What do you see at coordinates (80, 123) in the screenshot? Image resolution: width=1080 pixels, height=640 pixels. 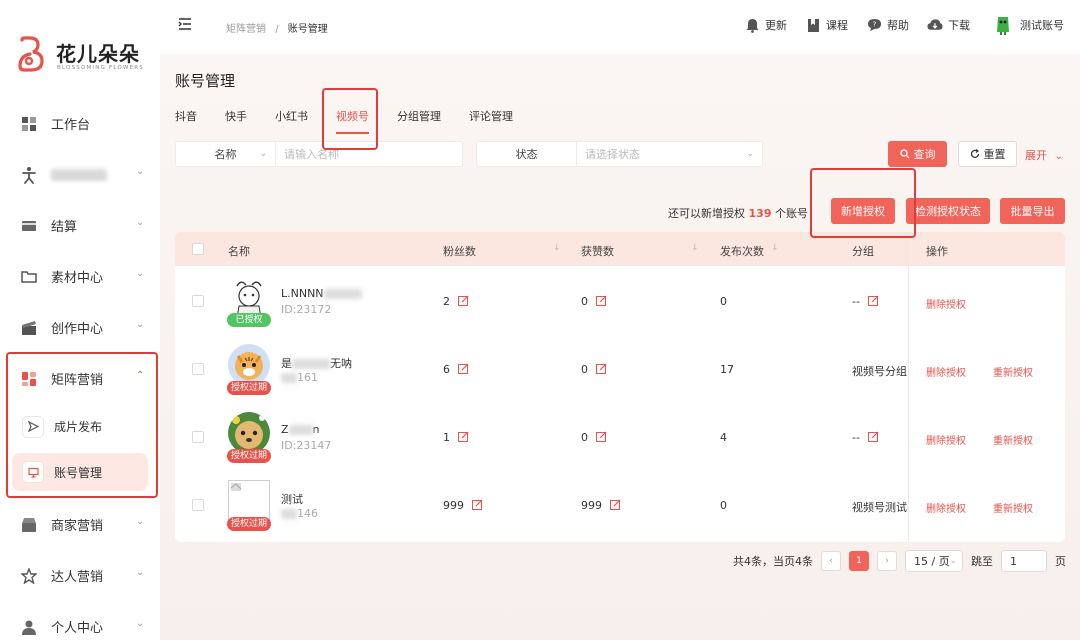 I see `sidebar-item-workbench: 工作台` at bounding box center [80, 123].